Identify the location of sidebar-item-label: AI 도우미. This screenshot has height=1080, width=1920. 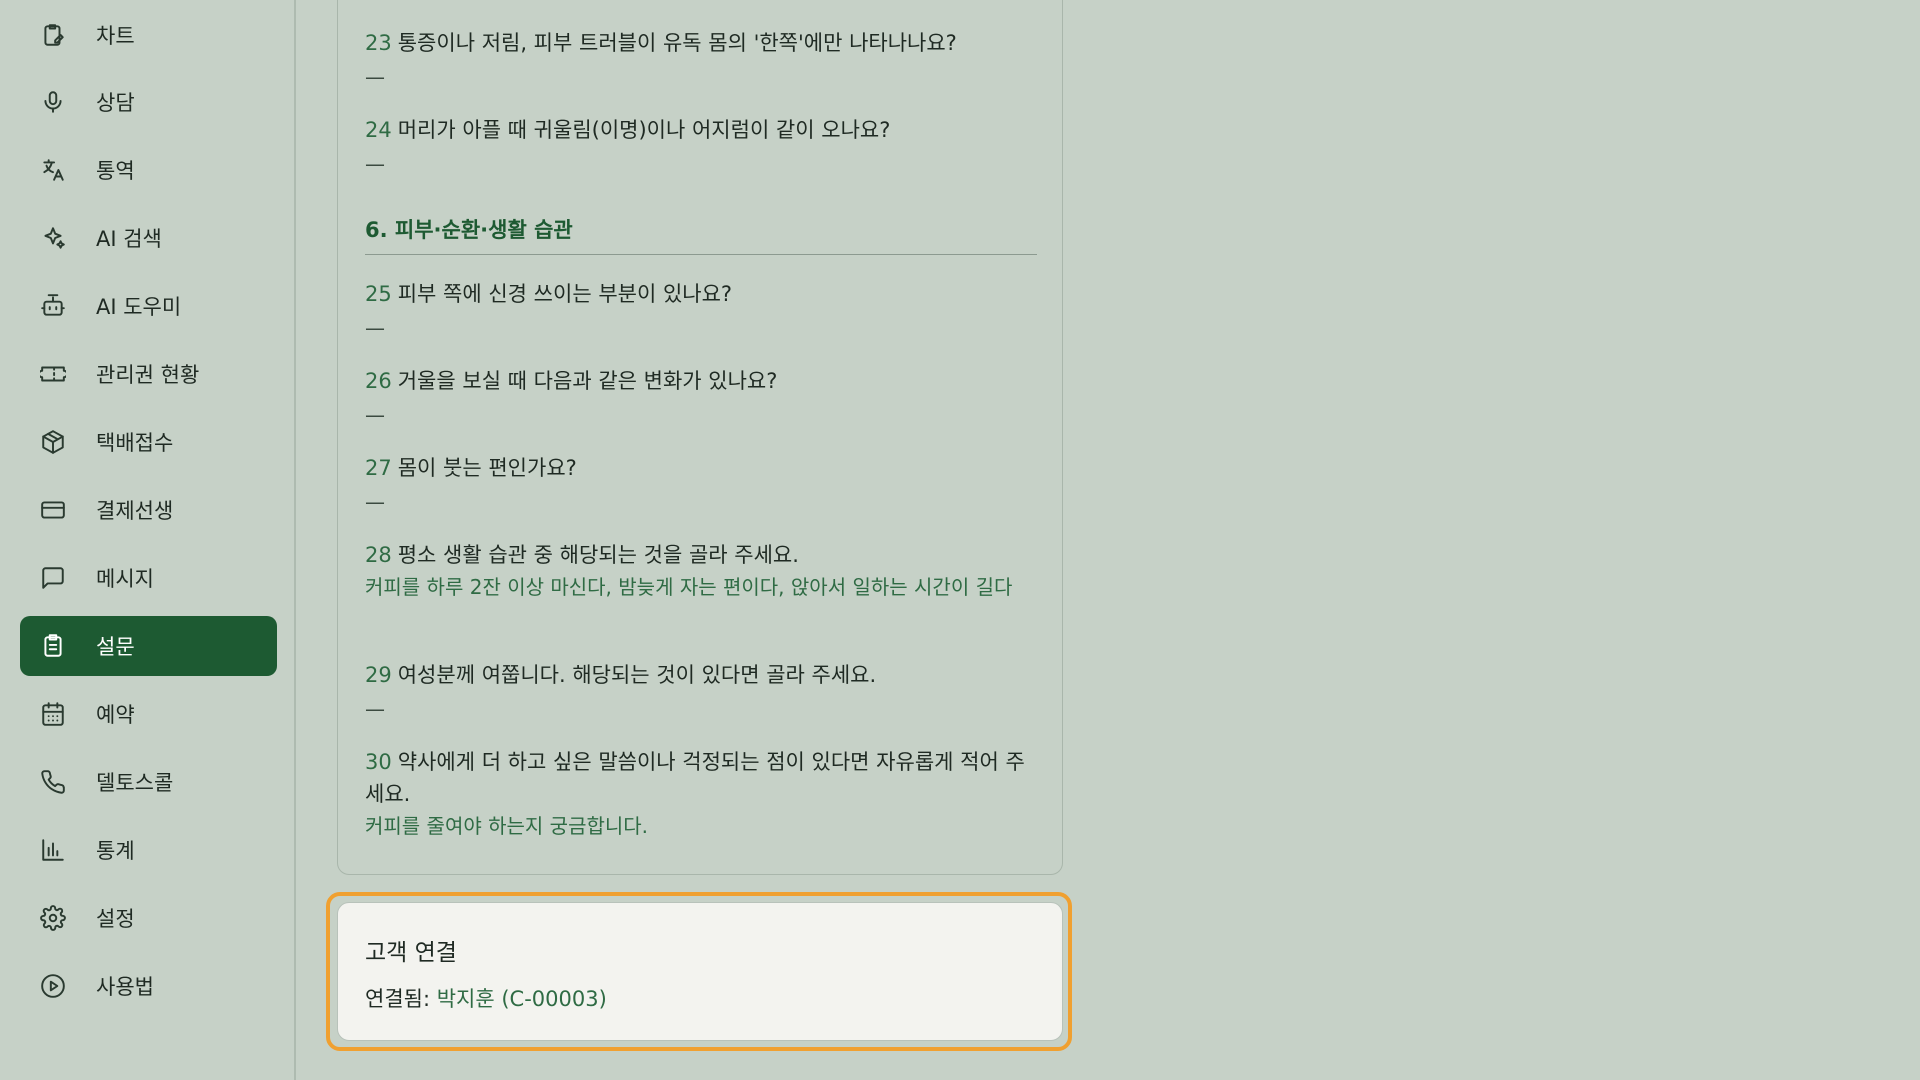
(139, 307).